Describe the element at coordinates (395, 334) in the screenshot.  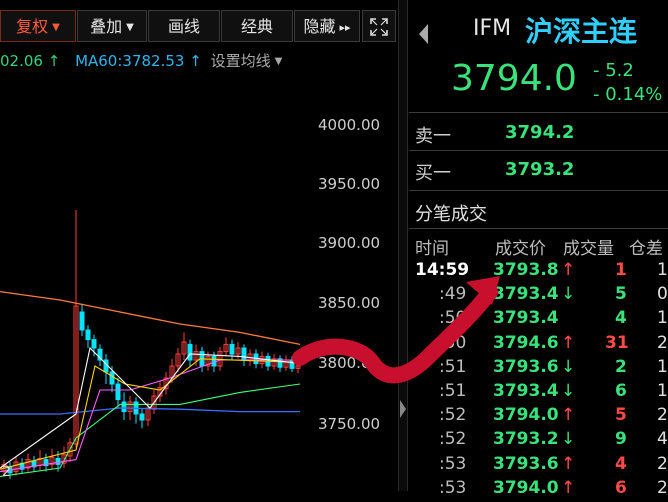
I see `annotation-stroke` at that location.